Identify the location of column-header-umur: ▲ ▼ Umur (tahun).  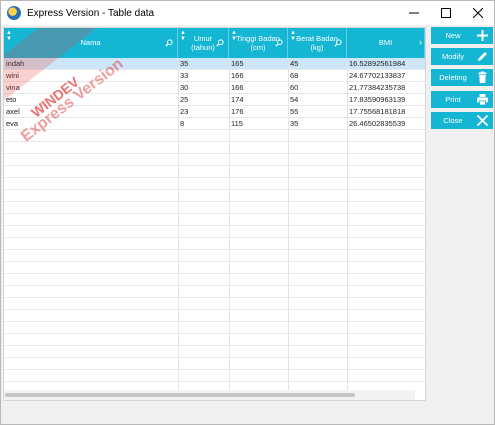
(203, 43).